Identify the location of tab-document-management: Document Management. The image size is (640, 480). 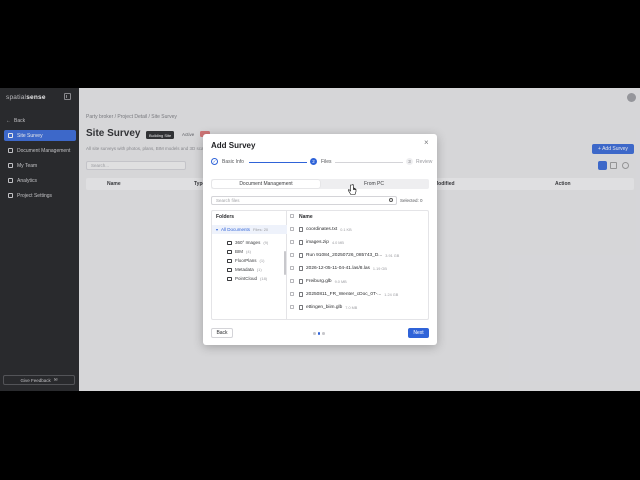
(266, 184).